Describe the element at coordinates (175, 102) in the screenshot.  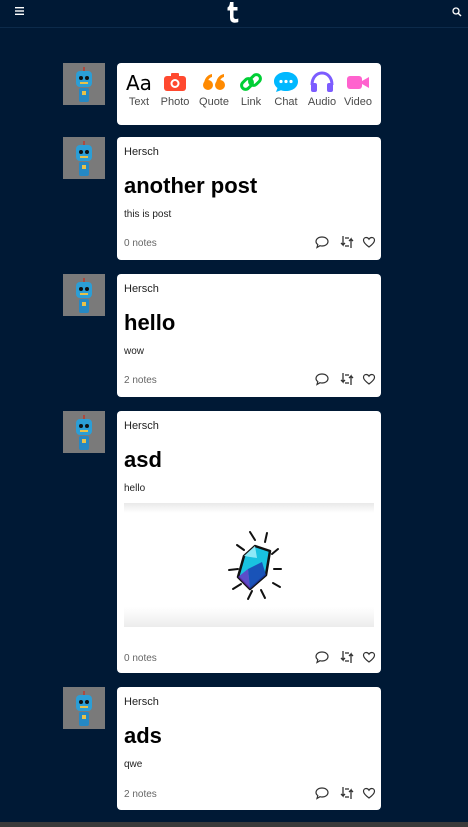
I see `photo-label: Photo` at that location.